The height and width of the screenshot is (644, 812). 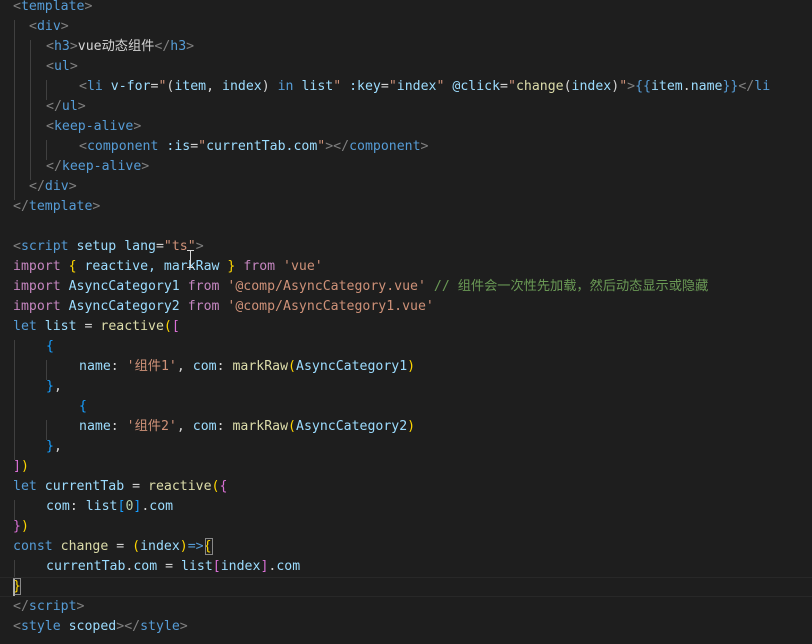 I want to click on code-line-25: let currentTab = reactive({, so click(x=120, y=487).